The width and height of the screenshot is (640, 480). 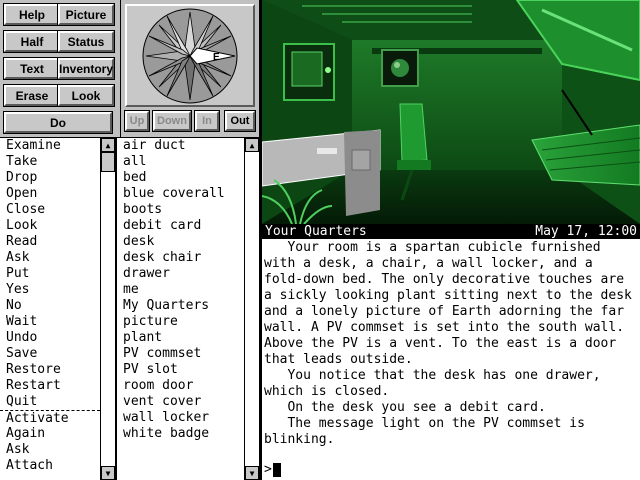 I want to click on noun-item: desk, so click(x=180, y=242).